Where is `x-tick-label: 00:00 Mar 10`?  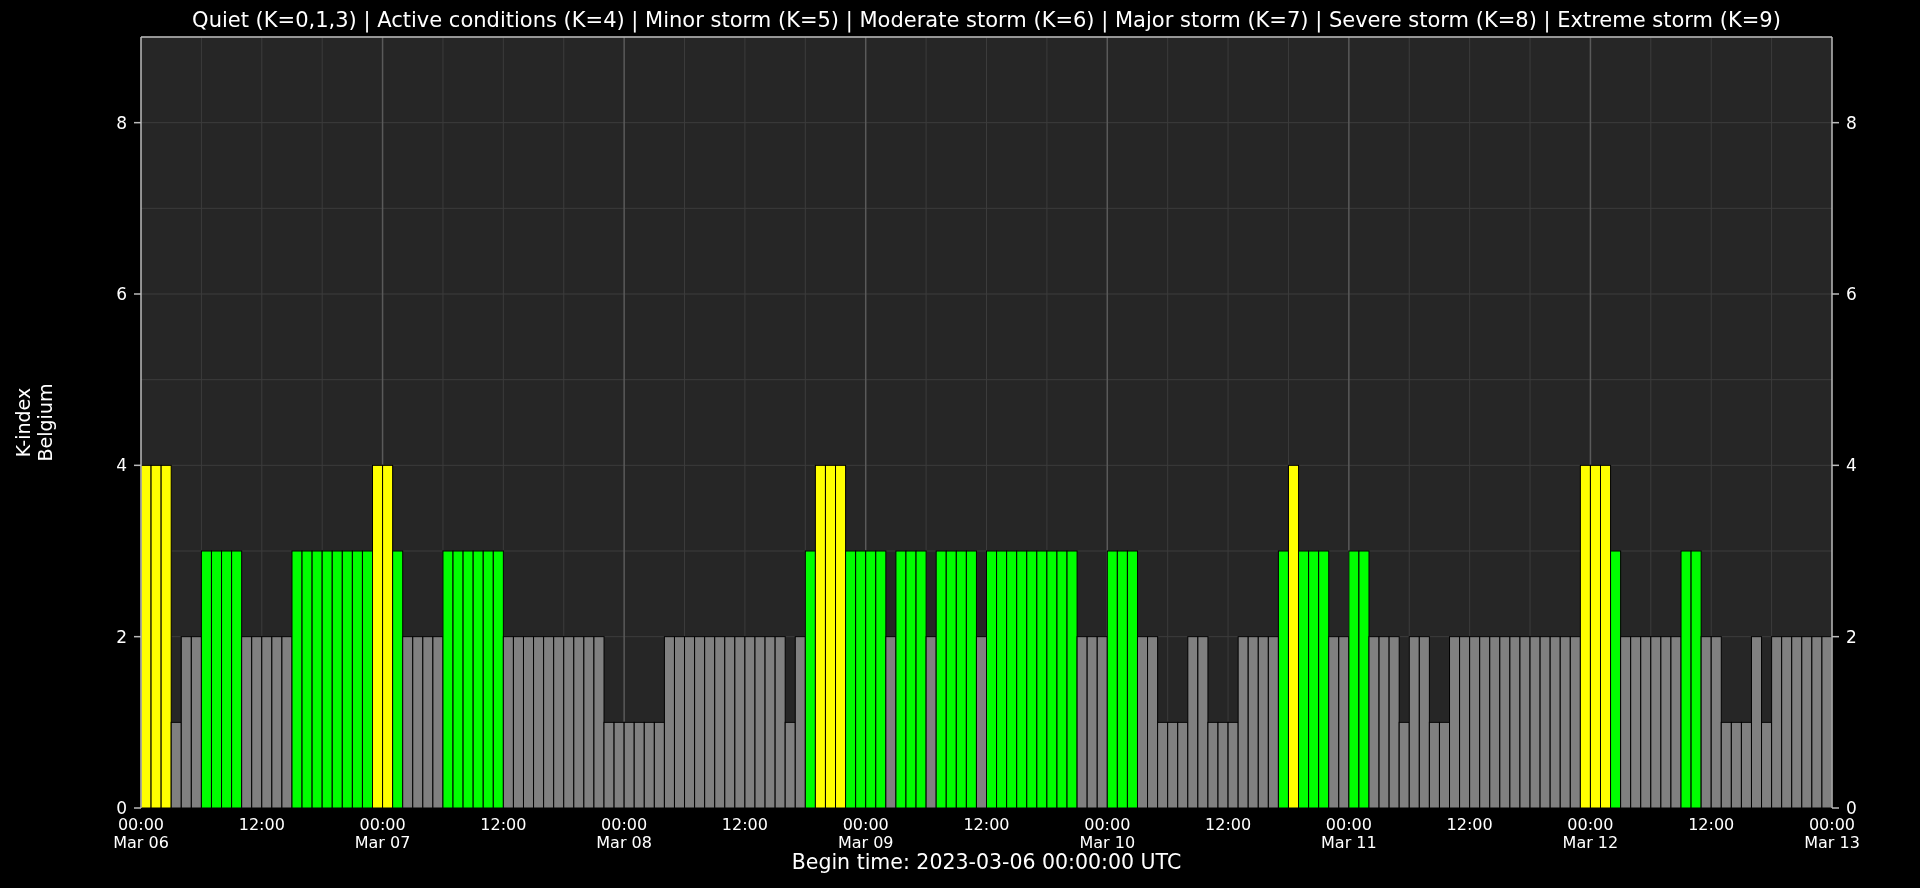
x-tick-label: 00:00 Mar 10 is located at coordinates (1107, 833).